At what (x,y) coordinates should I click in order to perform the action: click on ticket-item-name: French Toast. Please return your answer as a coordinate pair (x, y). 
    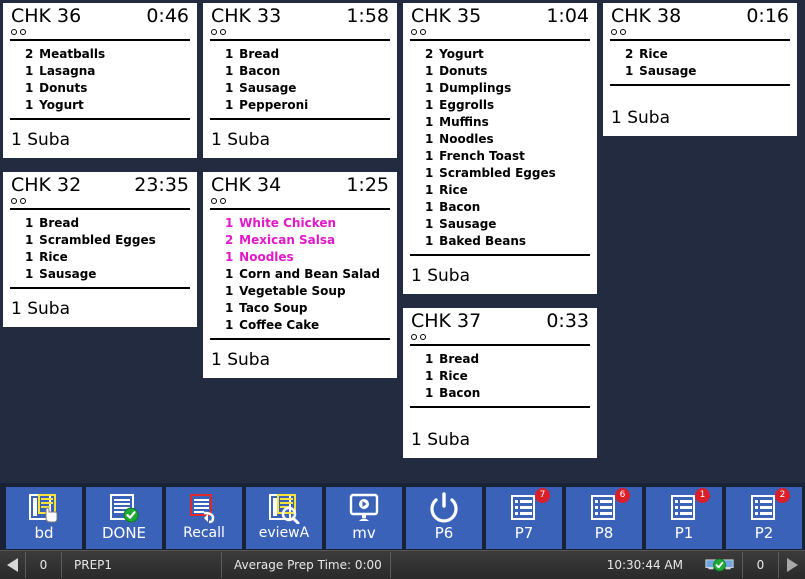
    Looking at the image, I should click on (480, 156).